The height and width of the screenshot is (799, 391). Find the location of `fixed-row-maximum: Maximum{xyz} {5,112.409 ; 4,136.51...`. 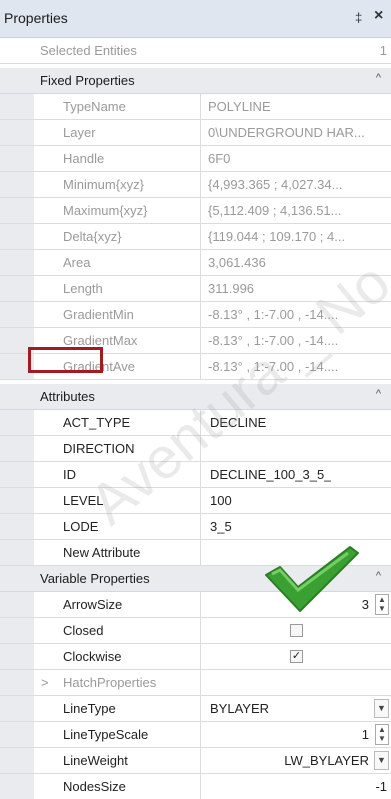

fixed-row-maximum: Maximum{xyz} {5,112.409 ; 4,136.51... is located at coordinates (195, 211).